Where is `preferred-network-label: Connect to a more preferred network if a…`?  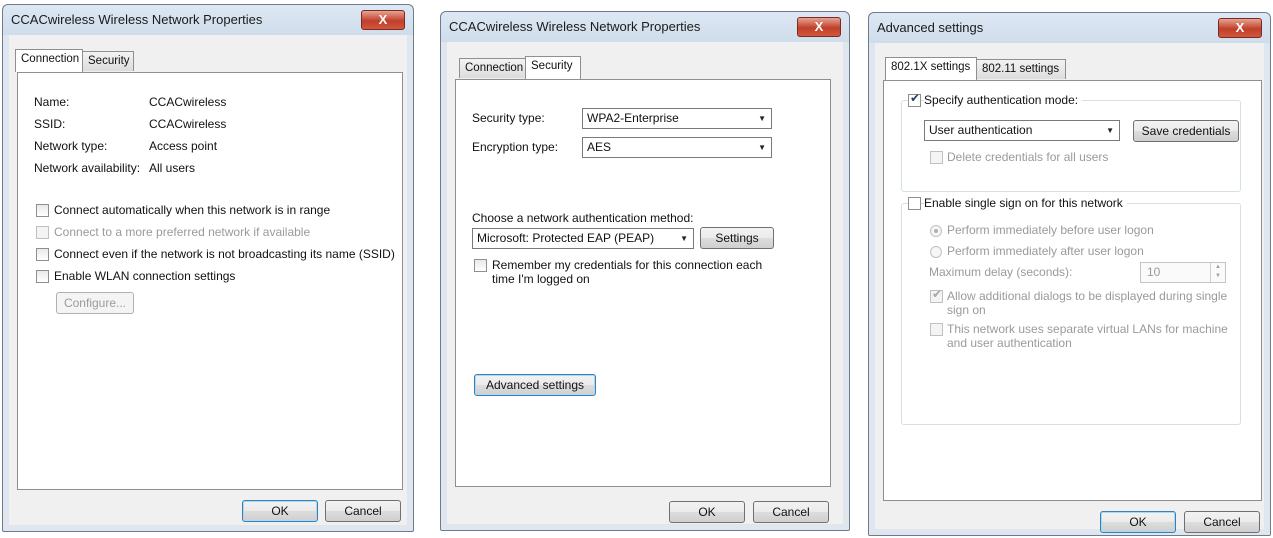
preferred-network-label: Connect to a more preferred network if a… is located at coordinates (182, 232).